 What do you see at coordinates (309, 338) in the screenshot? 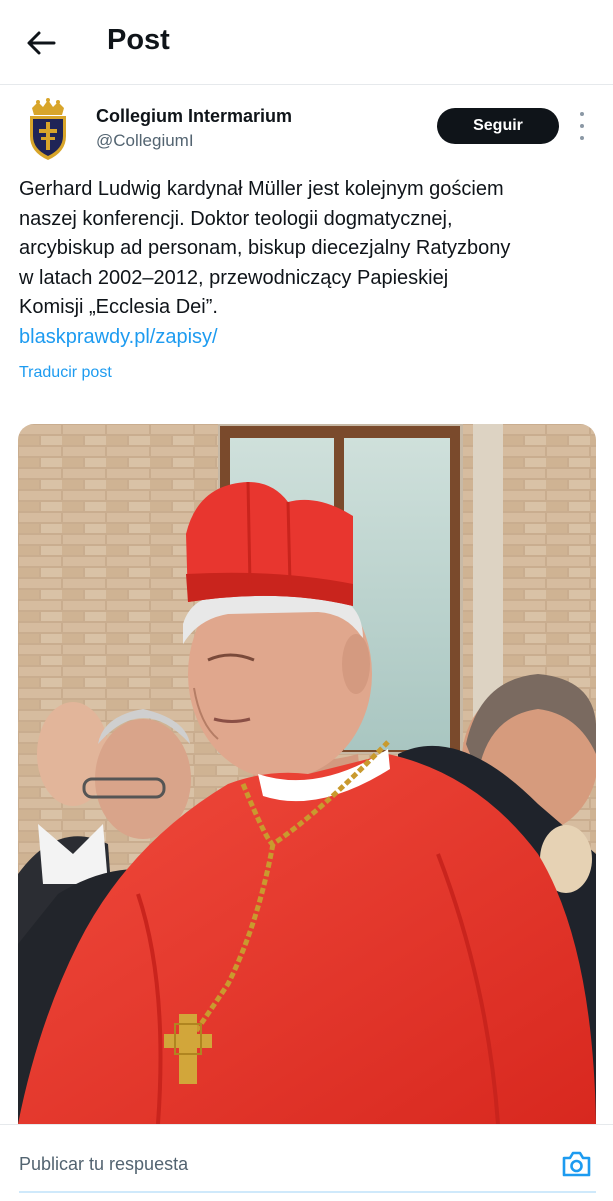
I see `tweet-link: blaskprawdy.pl/zapisy/` at bounding box center [309, 338].